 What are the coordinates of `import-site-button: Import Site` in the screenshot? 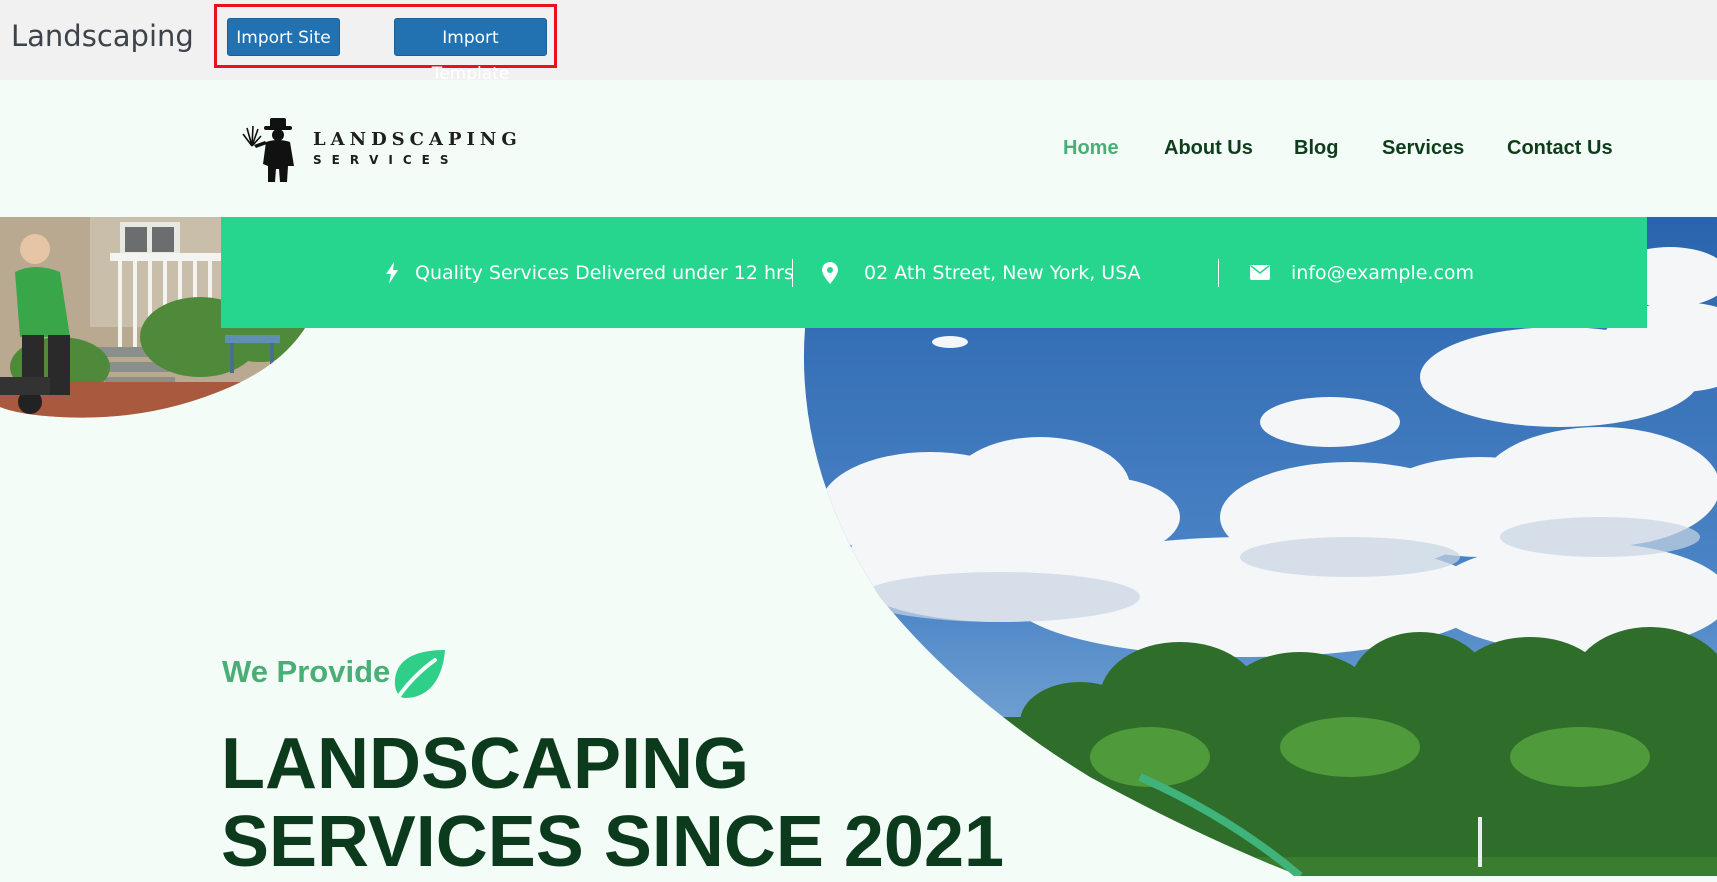 It's located at (283, 37).